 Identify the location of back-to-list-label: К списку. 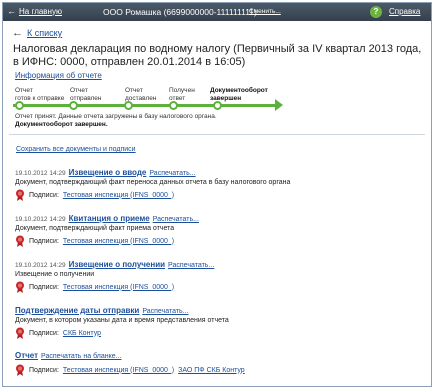
(44, 33).